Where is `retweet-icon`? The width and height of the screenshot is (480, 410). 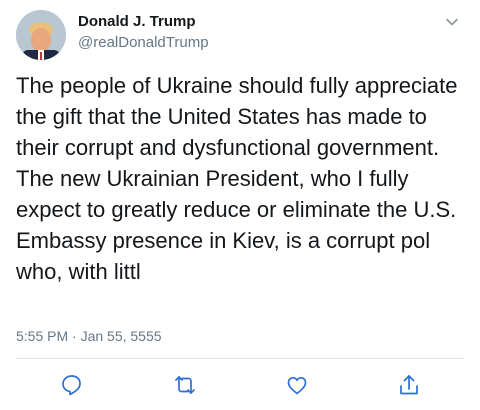
retweet-icon is located at coordinates (185, 385).